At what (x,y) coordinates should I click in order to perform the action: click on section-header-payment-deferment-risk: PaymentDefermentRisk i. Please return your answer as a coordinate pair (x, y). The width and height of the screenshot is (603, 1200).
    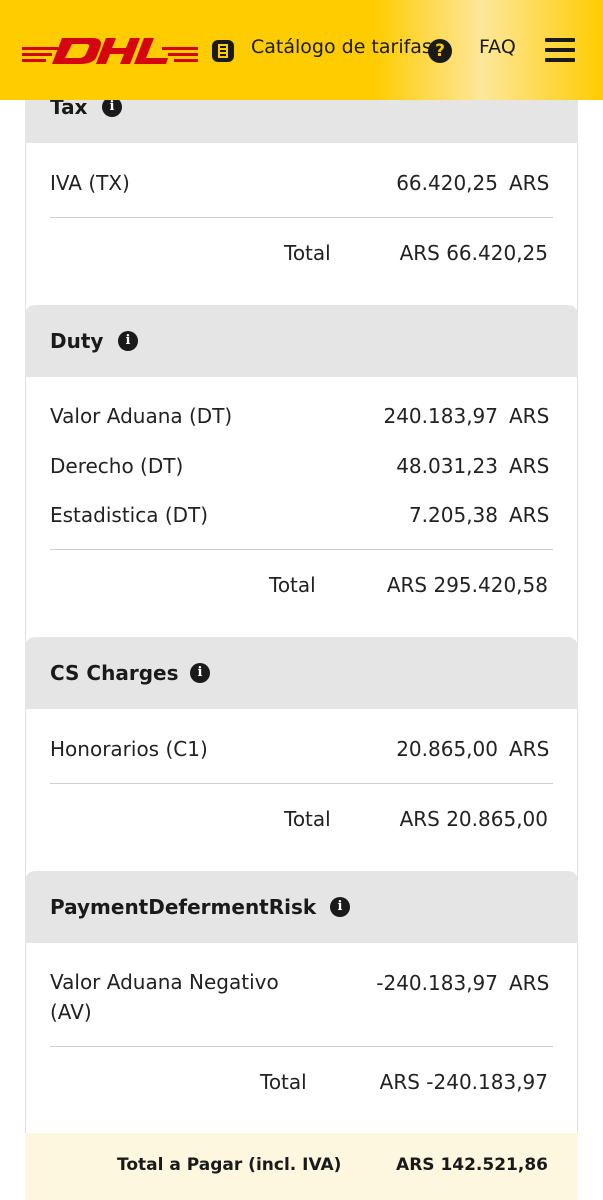
    Looking at the image, I should click on (301, 907).